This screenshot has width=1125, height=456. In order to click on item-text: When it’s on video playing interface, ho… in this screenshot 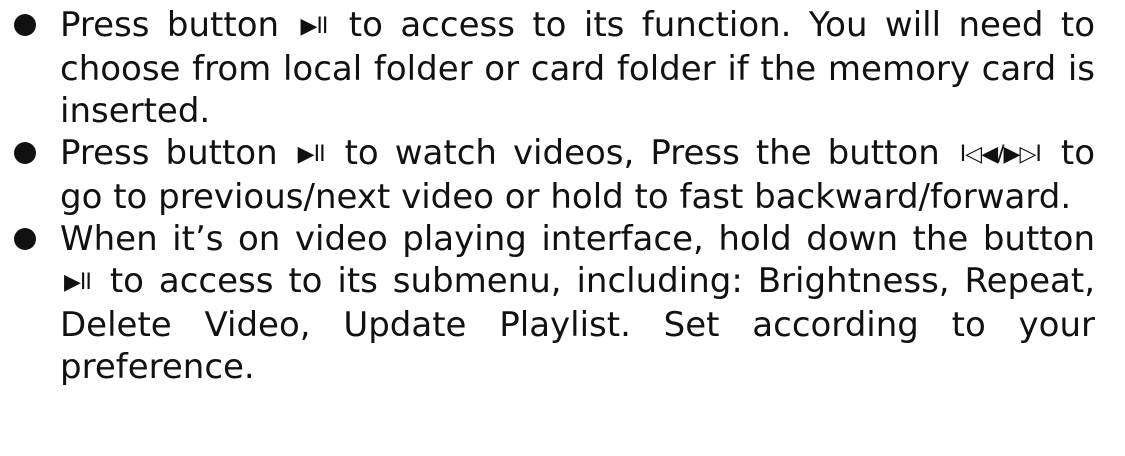, I will do `click(577, 239)`.